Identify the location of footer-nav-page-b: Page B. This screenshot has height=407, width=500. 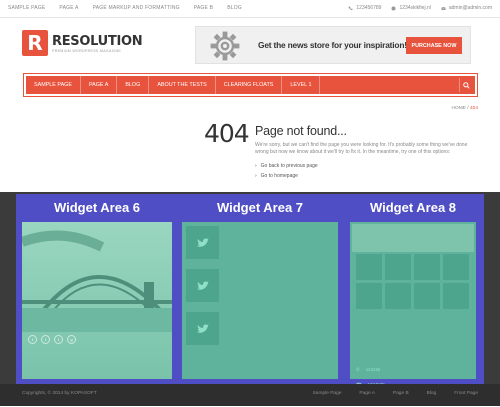
(401, 393).